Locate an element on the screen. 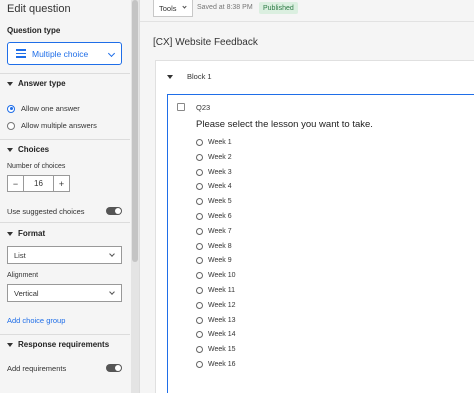  question-type-label: Question type is located at coordinates (34, 30).